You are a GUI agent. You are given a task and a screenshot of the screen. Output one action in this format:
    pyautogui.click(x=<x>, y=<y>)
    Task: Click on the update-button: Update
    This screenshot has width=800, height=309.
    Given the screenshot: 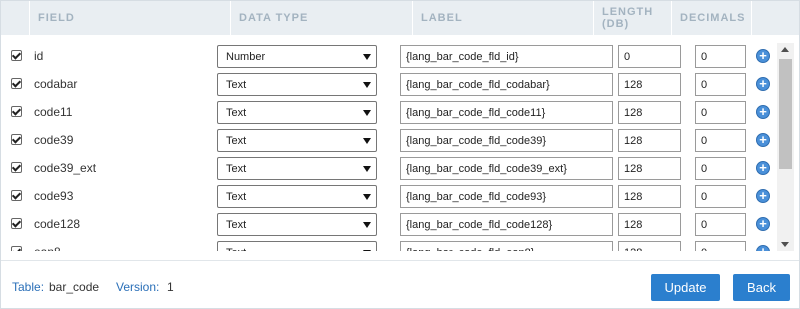 What is the action you would take?
    pyautogui.click(x=685, y=287)
    